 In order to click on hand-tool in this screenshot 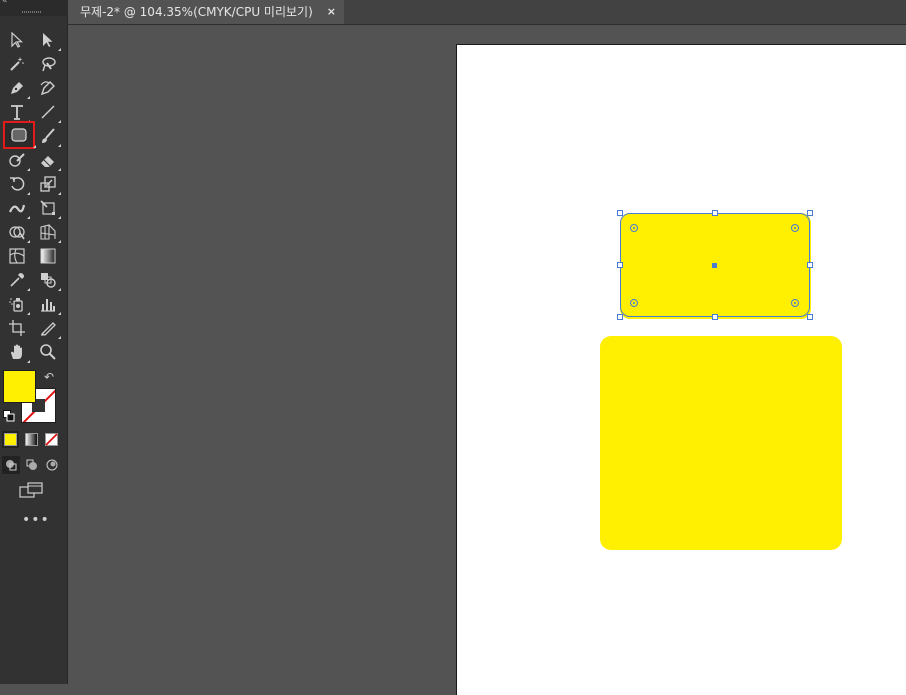, I will do `click(18, 352)`.